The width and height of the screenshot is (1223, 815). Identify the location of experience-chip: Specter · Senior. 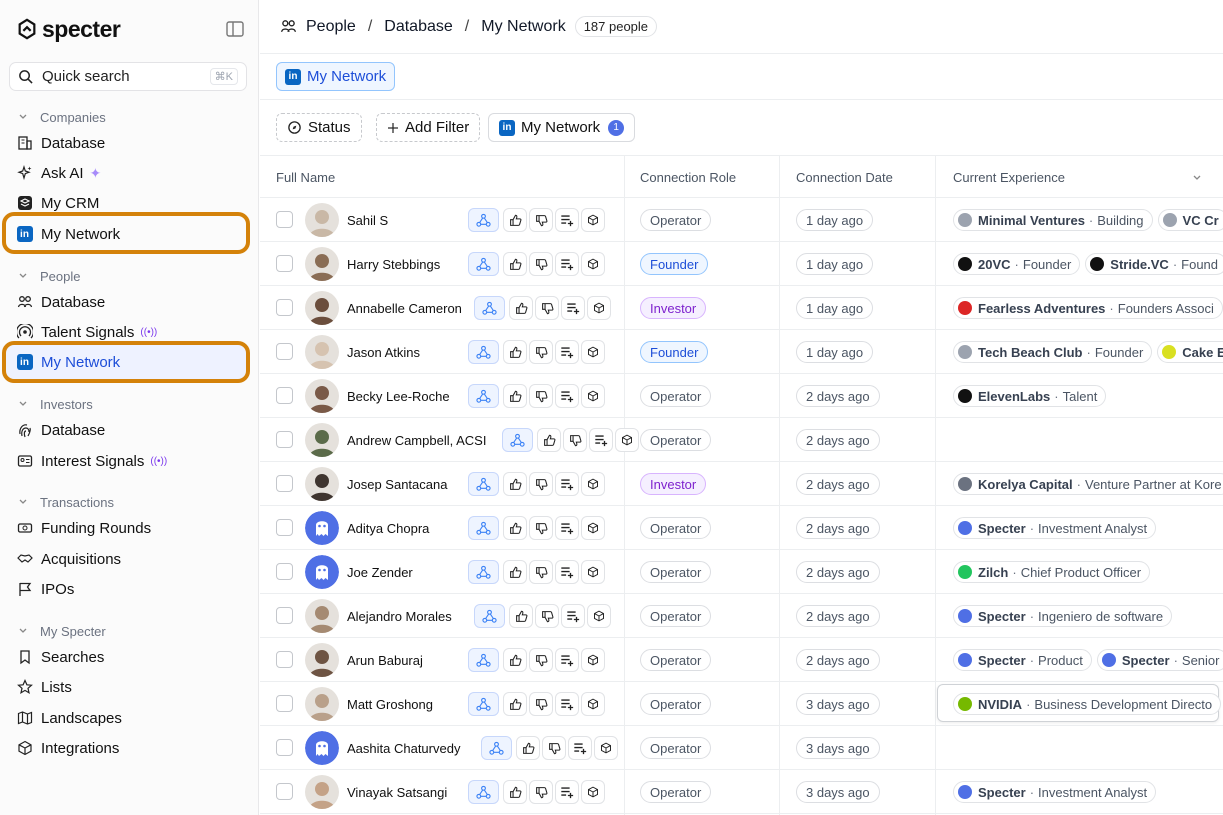
(1159, 660).